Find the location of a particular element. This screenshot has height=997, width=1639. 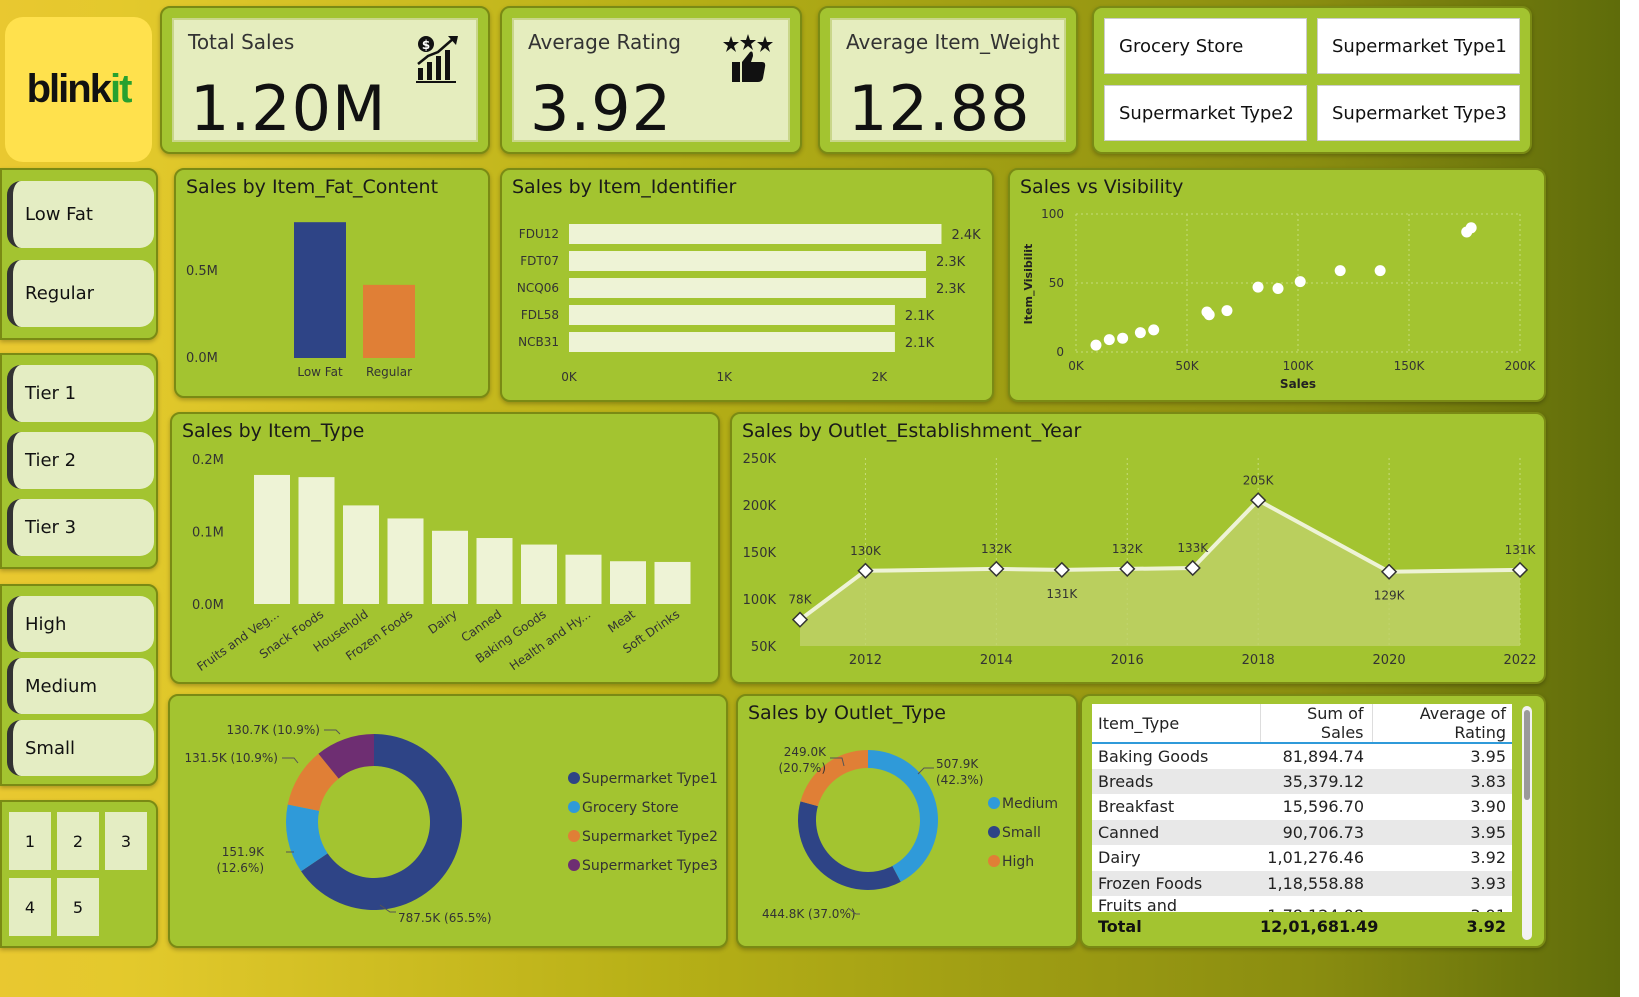

data-label: (12.6%) is located at coordinates (240, 868).